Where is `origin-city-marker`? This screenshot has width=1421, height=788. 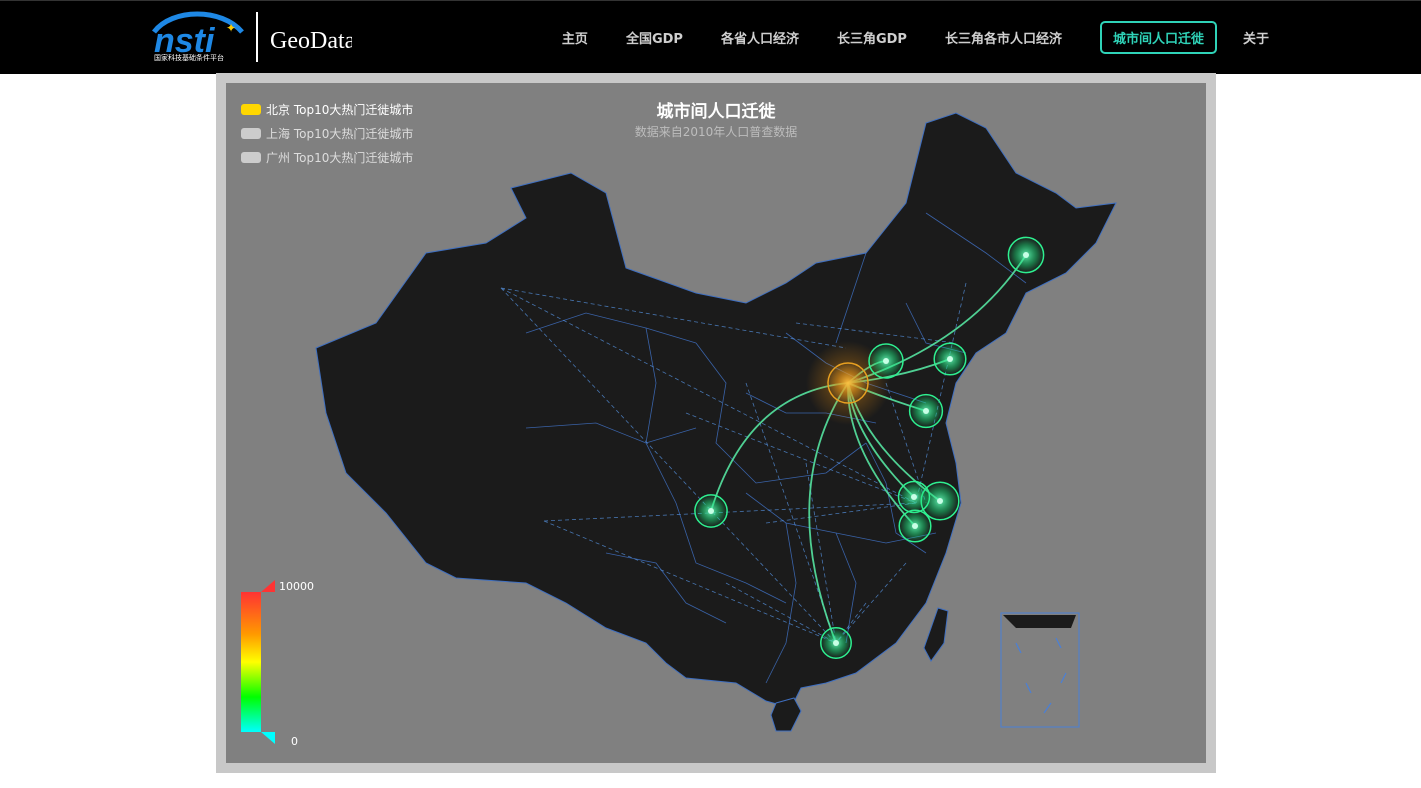 origin-city-marker is located at coordinates (848, 383).